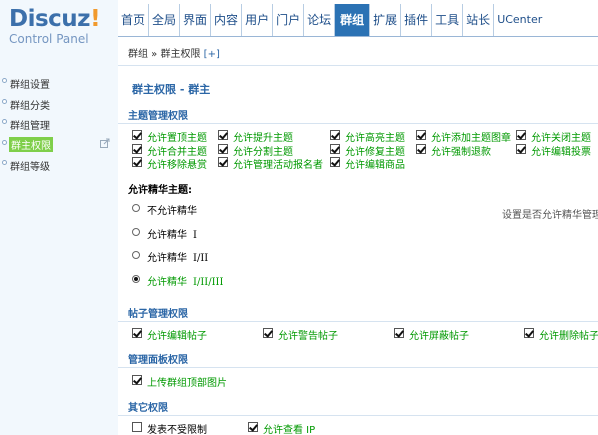  What do you see at coordinates (50, 19) in the screenshot?
I see `logo-brand-text: Discuz` at bounding box center [50, 19].